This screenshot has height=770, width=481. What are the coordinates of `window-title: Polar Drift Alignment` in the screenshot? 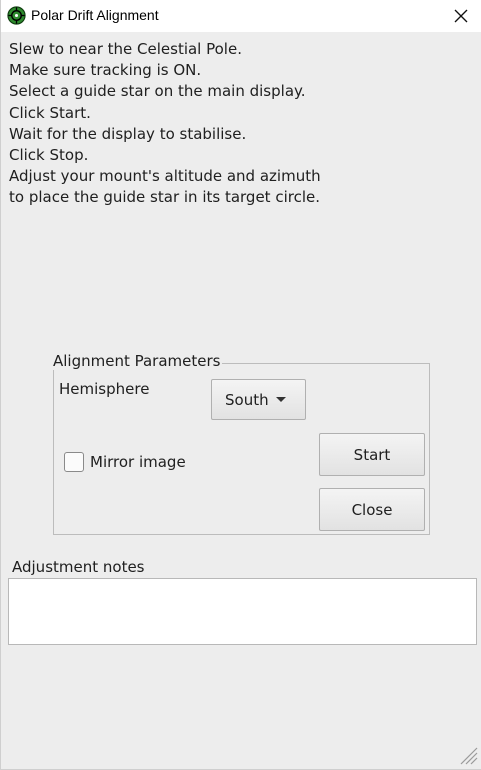 It's located at (95, 15).